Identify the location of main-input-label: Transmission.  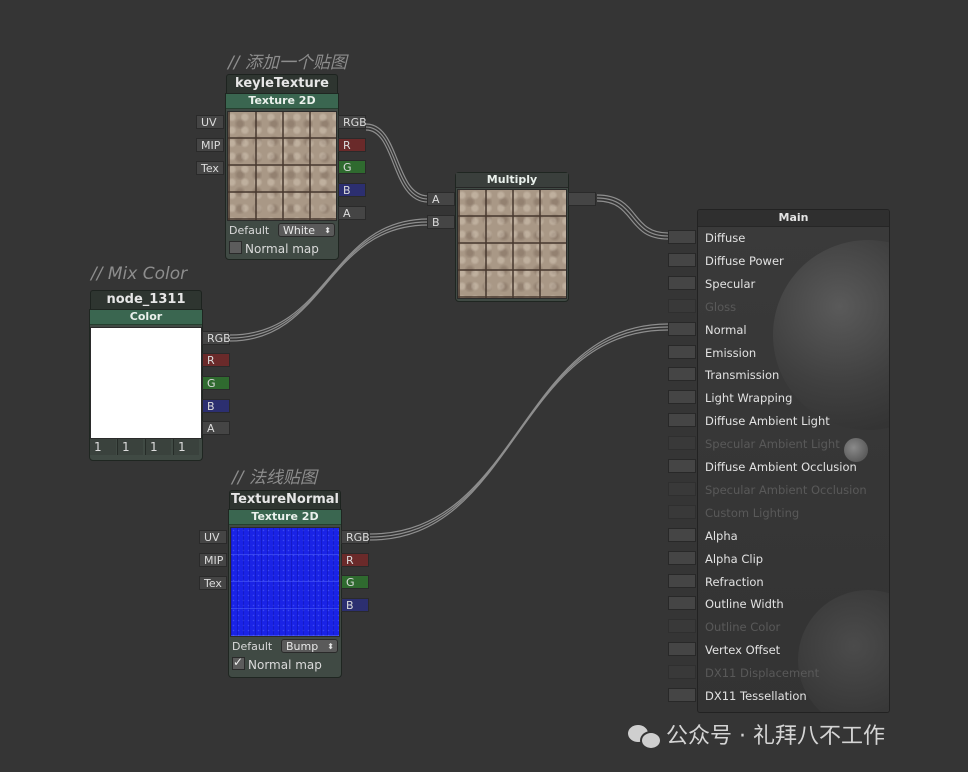
(742, 375).